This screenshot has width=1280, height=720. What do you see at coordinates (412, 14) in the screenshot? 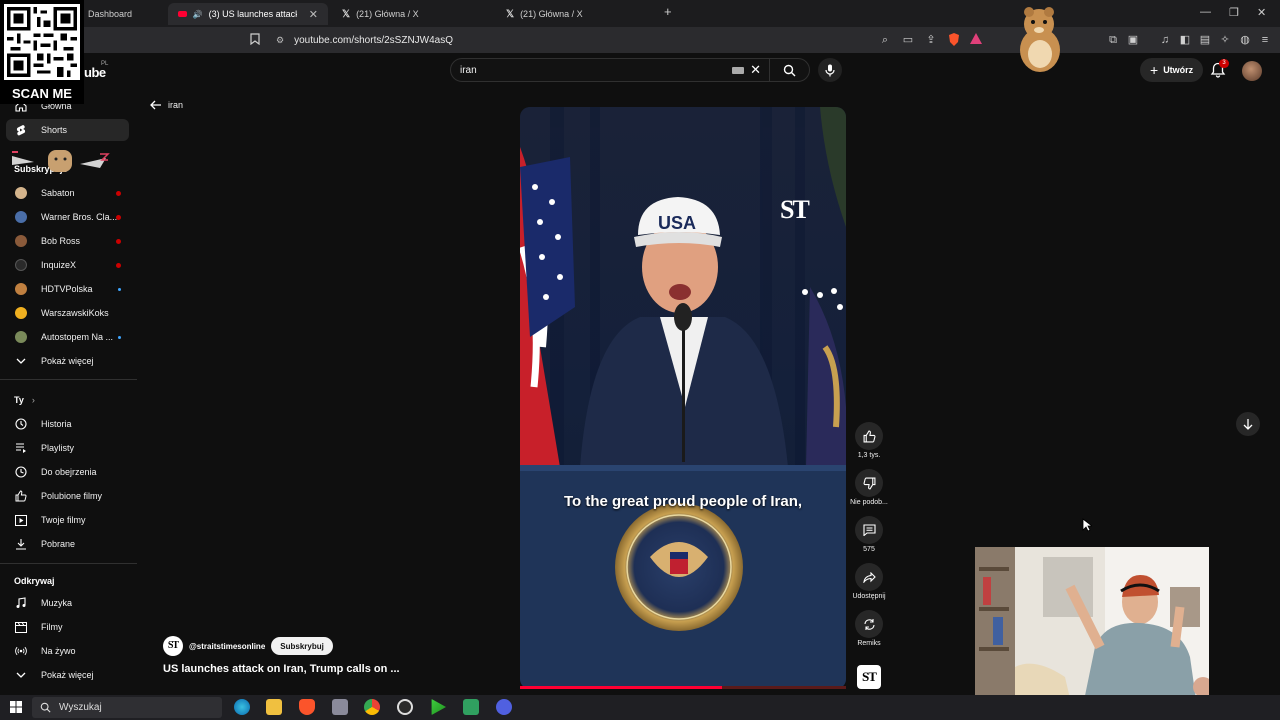
I see `tab-x-1: 𝕏 (21) Główna / X` at bounding box center [412, 14].